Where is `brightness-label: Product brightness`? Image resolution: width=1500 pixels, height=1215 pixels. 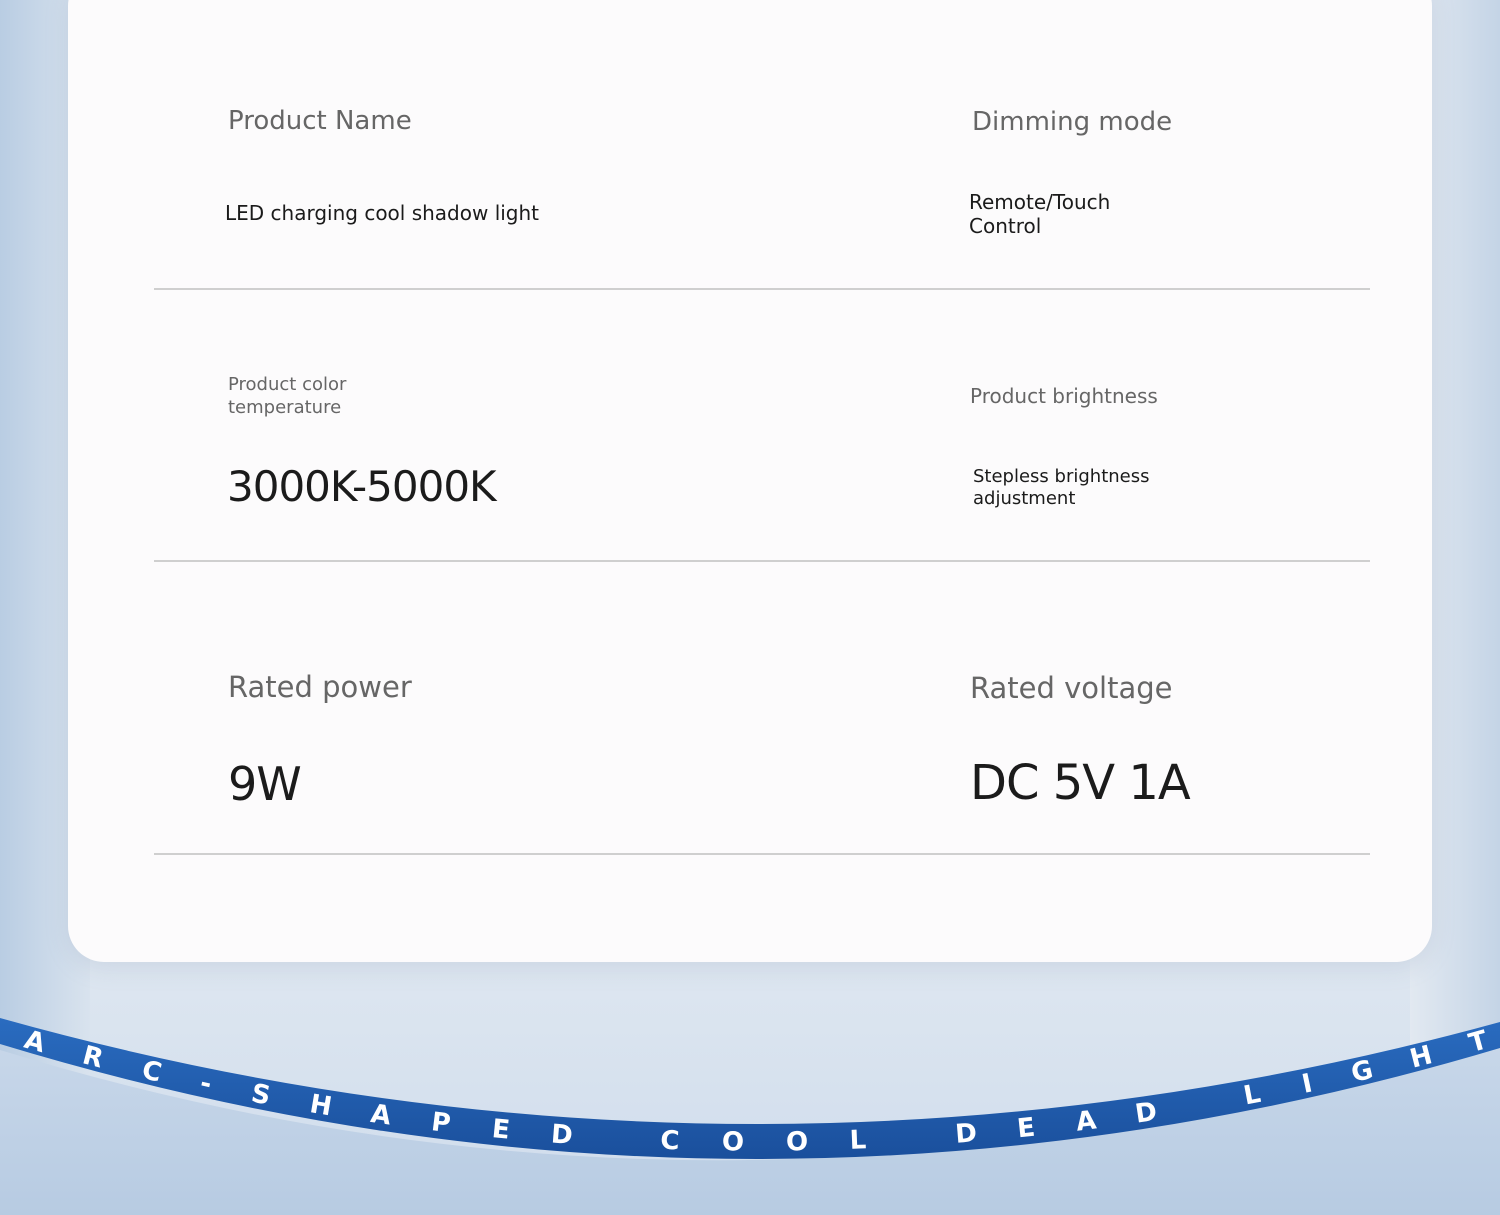 brightness-label: Product brightness is located at coordinates (1064, 396).